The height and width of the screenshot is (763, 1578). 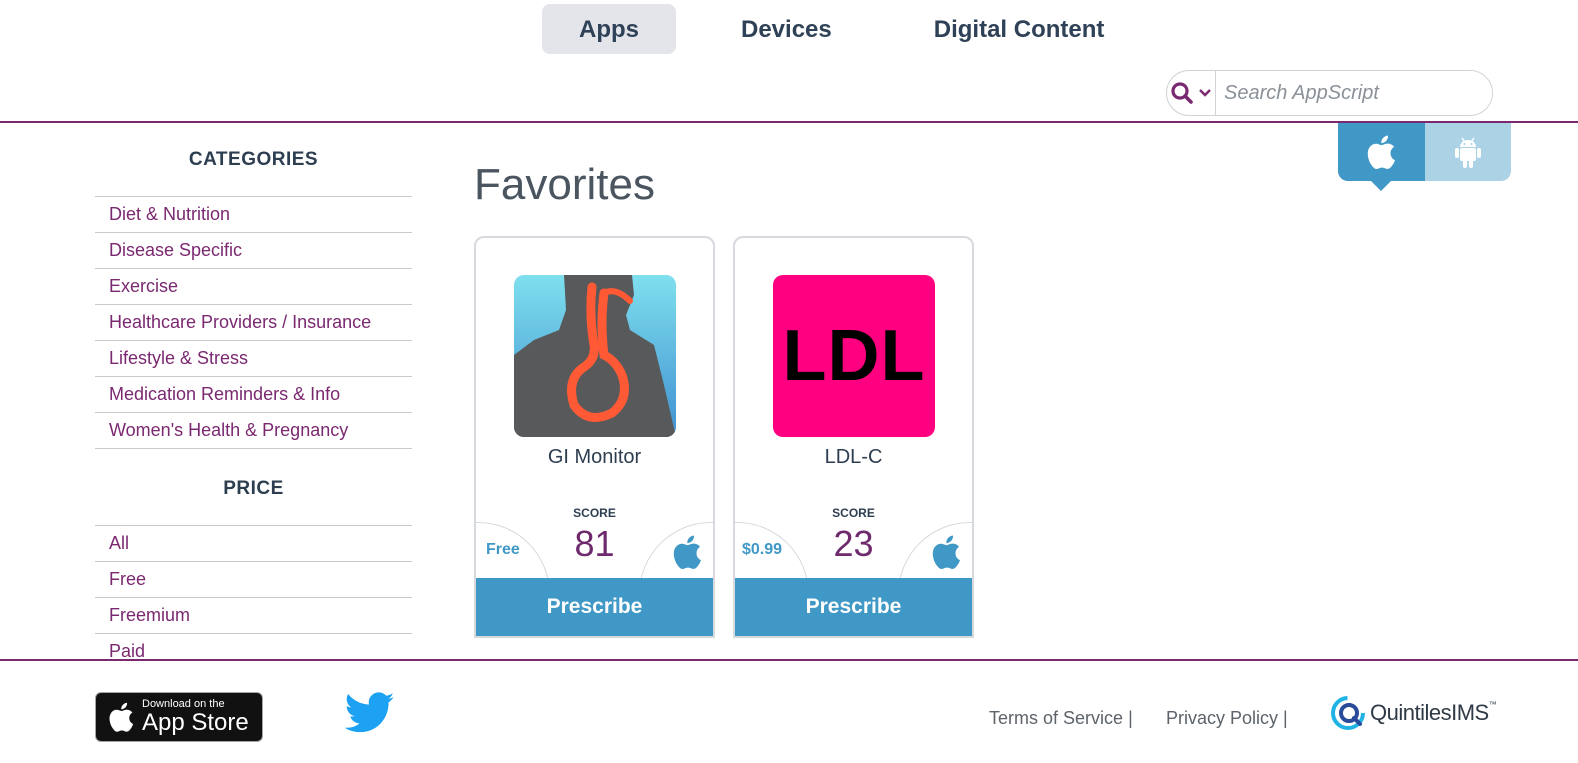 I want to click on app-icon-text: LDL, so click(x=854, y=356).